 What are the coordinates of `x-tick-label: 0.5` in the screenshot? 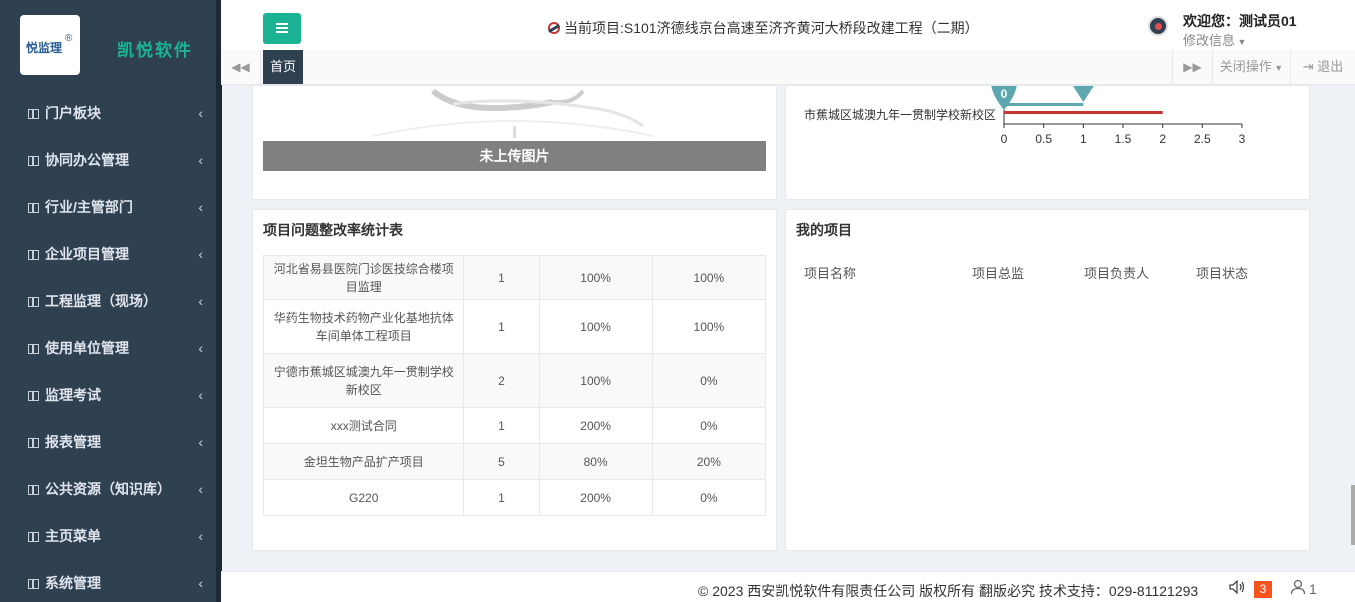 It's located at (1043, 139).